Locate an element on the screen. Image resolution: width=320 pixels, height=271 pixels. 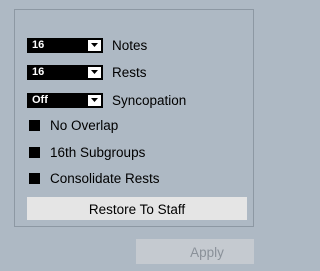
consolidate-rests-checkbox is located at coordinates (34, 178).